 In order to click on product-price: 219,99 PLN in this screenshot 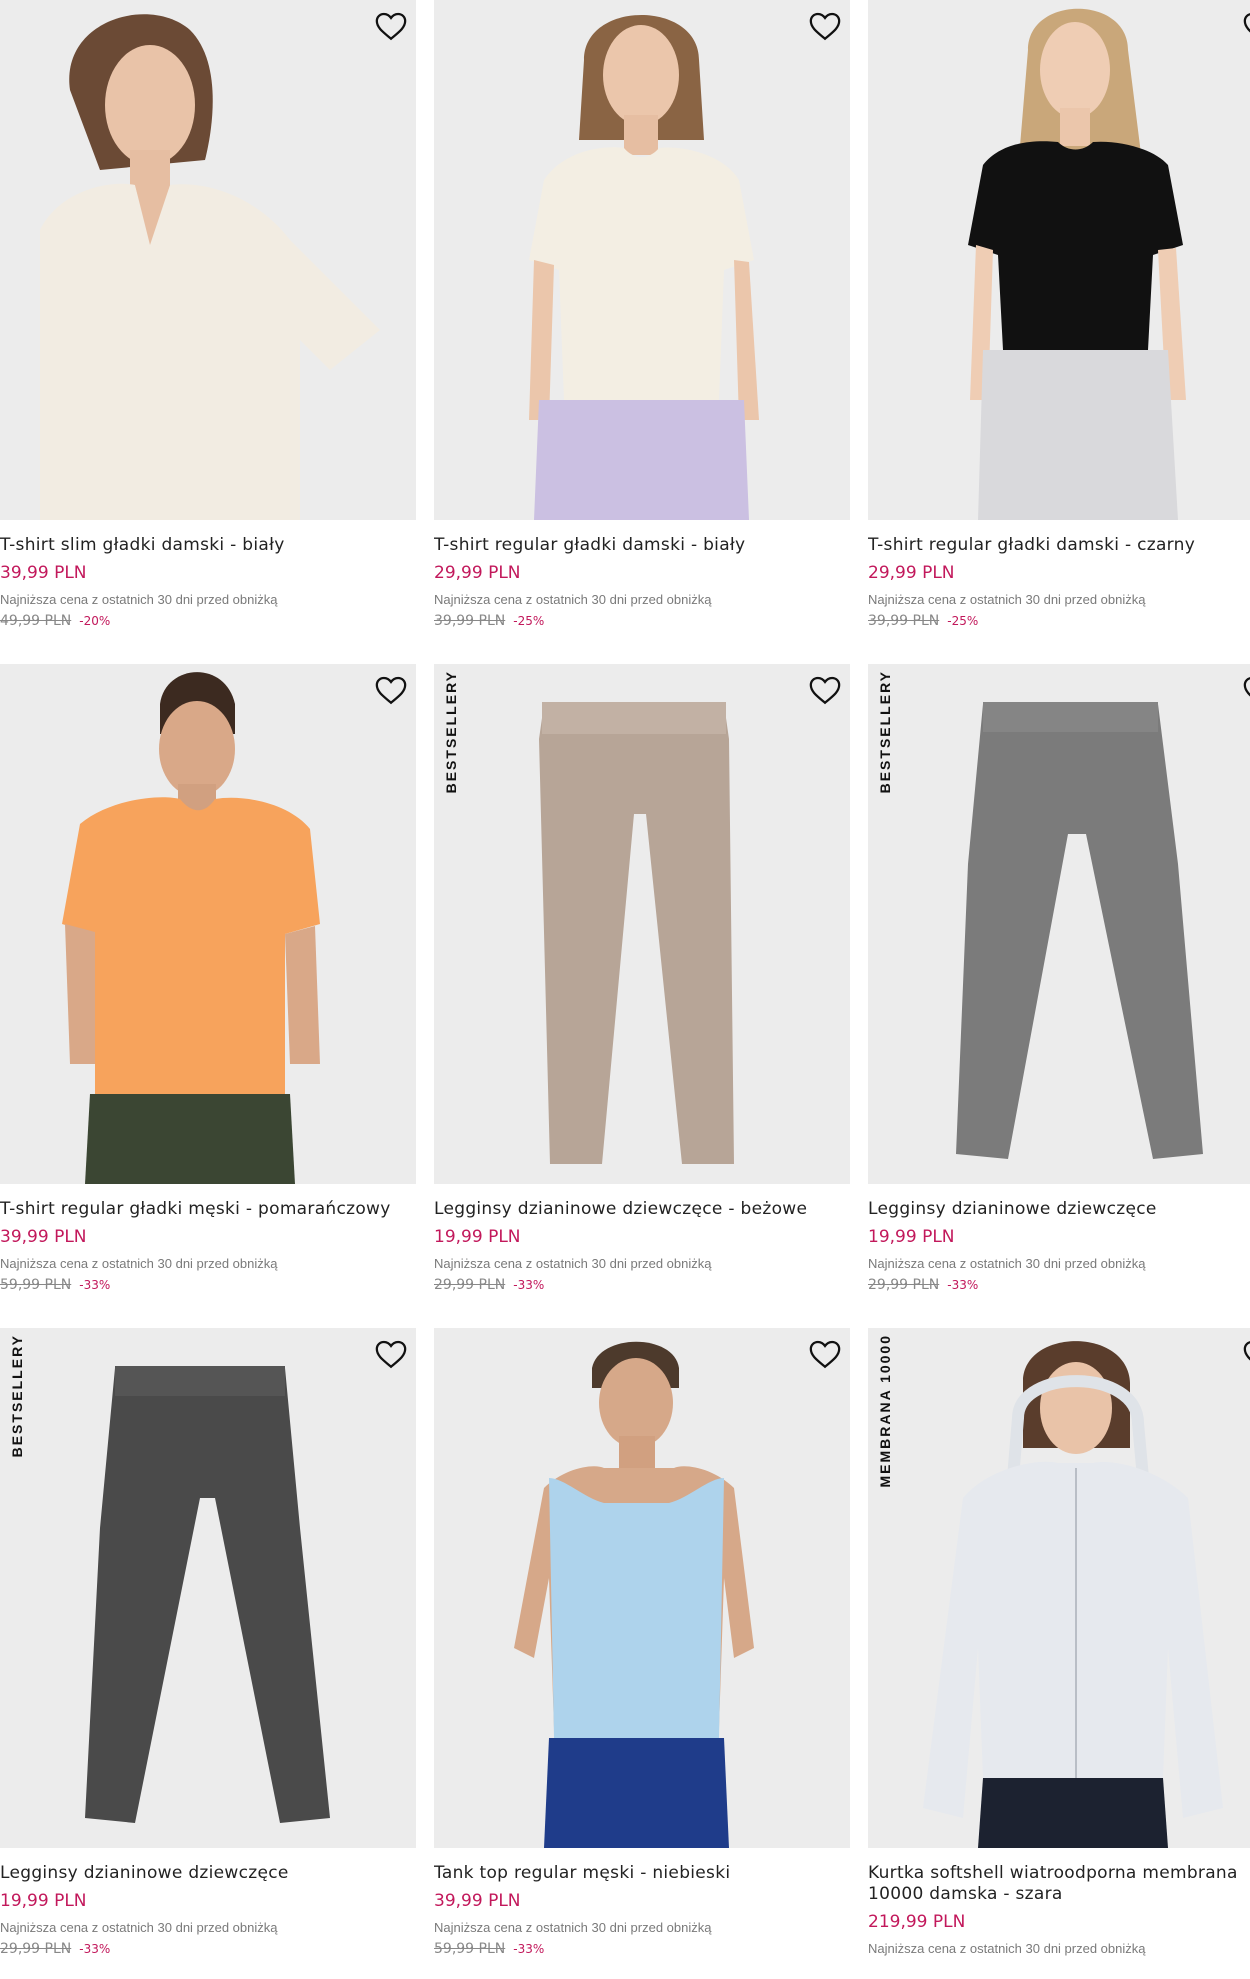, I will do `click(917, 1922)`.